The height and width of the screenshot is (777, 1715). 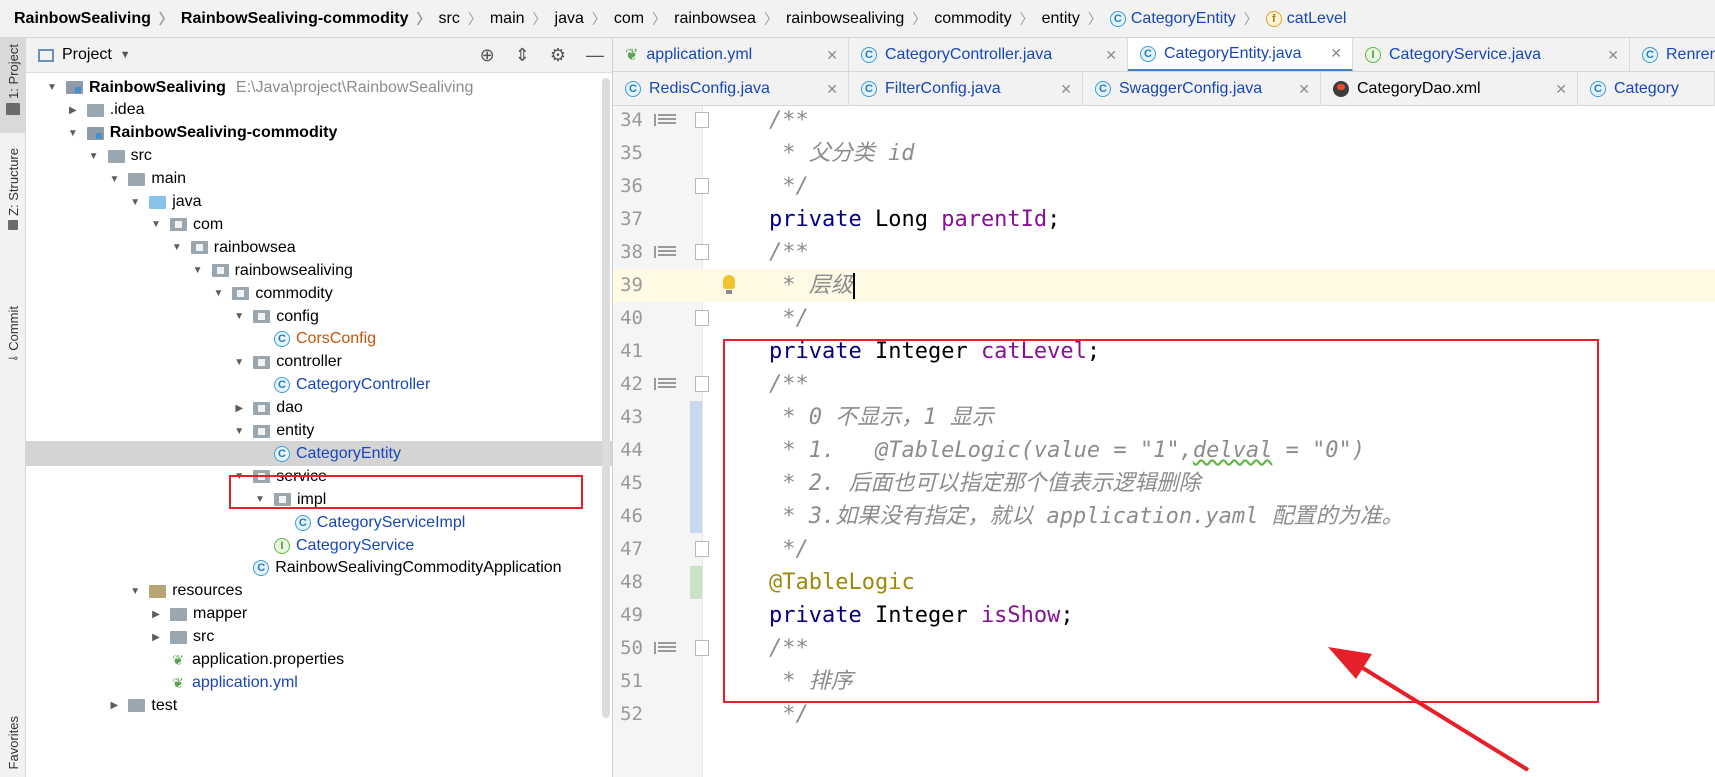 What do you see at coordinates (13, 218) in the screenshot?
I see `structure-tool-tab: Z: Structure` at bounding box center [13, 218].